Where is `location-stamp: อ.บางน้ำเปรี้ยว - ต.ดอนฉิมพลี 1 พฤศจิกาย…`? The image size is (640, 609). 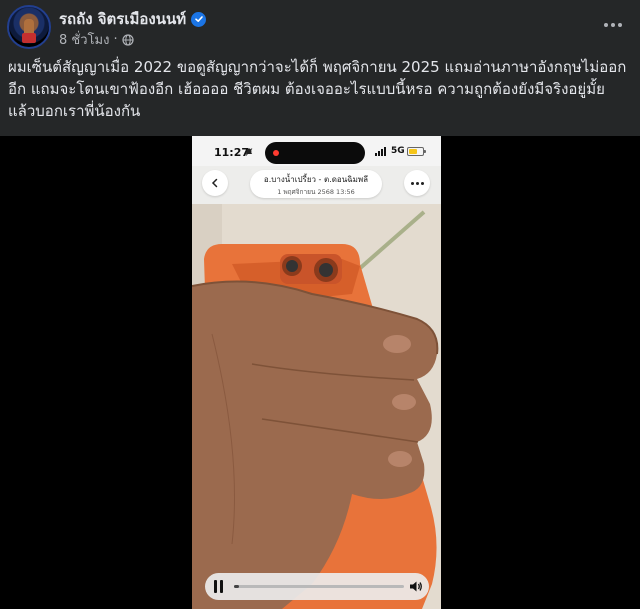 location-stamp: อ.บางน้ำเปรี้ยว - ต.ดอนฉิมพลี 1 พฤศจิกาย… is located at coordinates (316, 184).